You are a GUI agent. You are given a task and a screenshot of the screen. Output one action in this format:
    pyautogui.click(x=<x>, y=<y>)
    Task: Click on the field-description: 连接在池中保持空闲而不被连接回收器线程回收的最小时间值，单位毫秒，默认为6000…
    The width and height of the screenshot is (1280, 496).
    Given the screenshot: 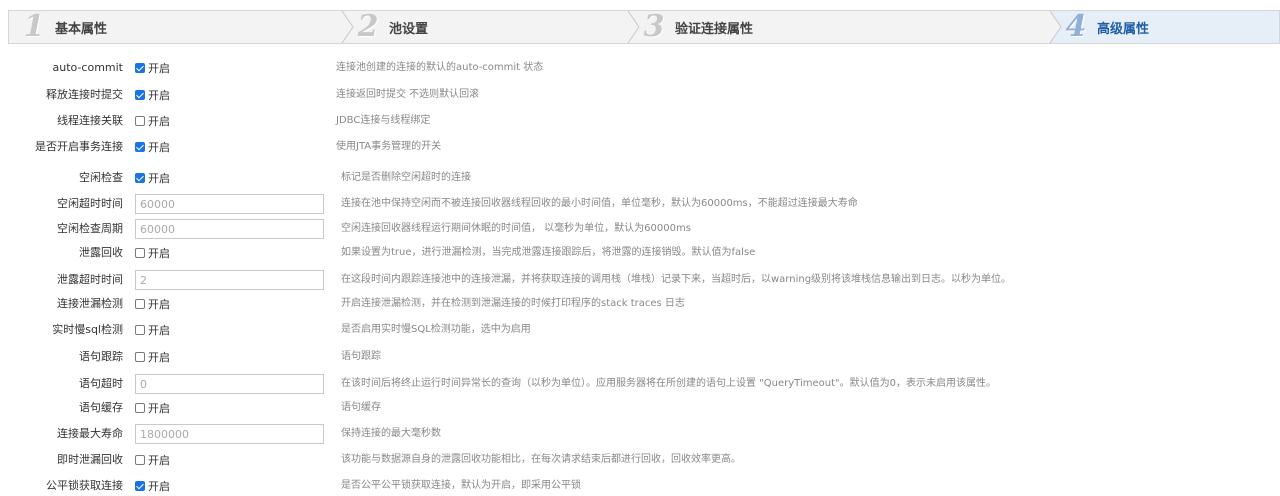 What is the action you would take?
    pyautogui.click(x=599, y=203)
    